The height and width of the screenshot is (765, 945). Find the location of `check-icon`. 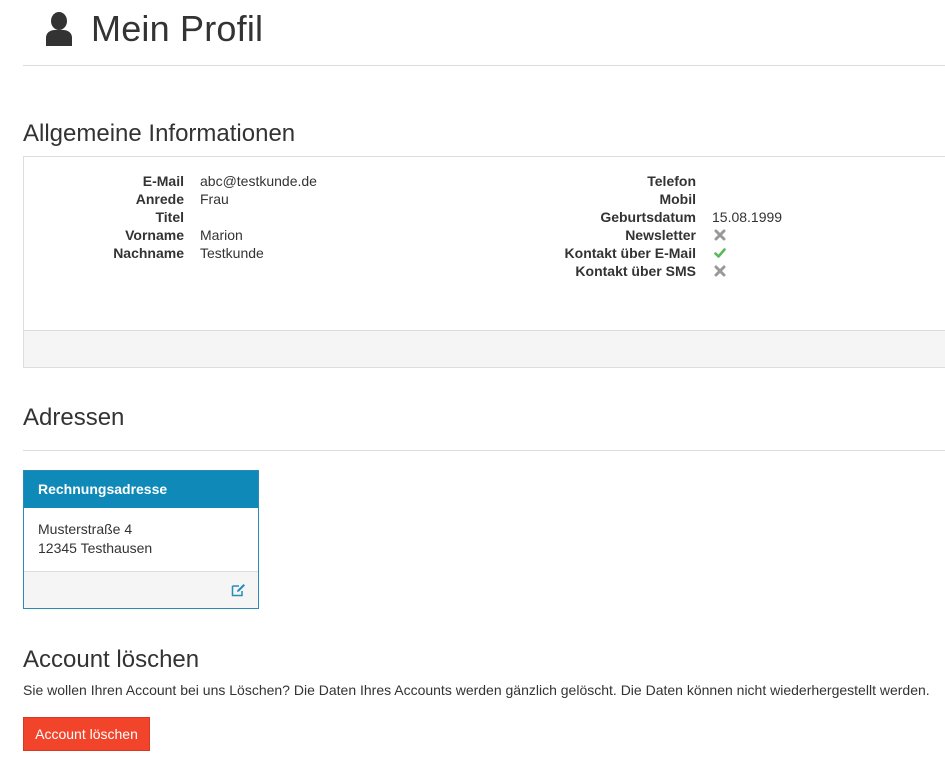

check-icon is located at coordinates (720, 253).